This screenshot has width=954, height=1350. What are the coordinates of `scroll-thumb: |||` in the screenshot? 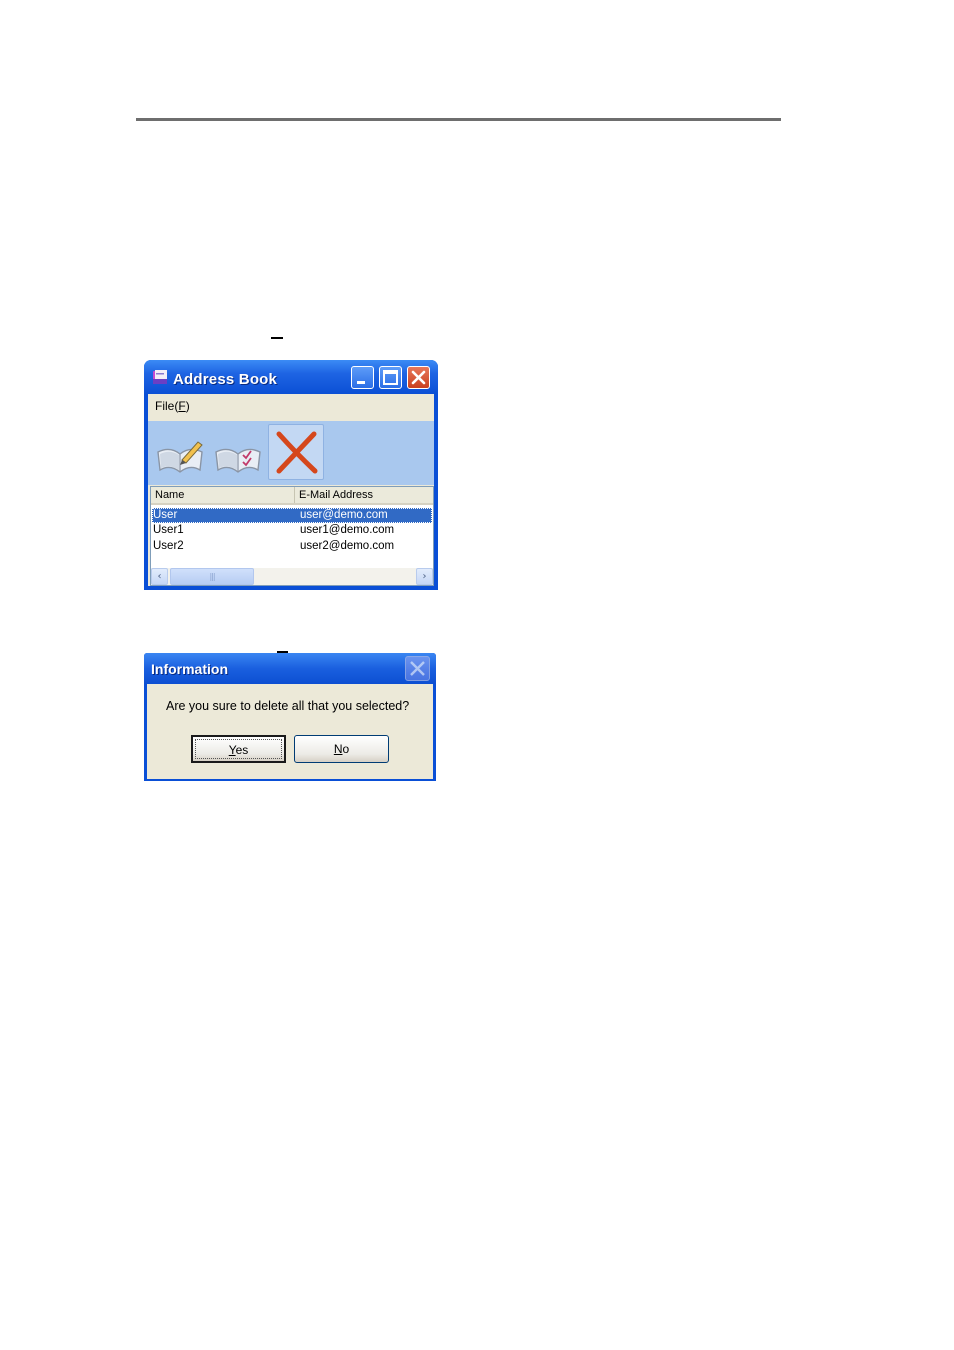 It's located at (212, 576).